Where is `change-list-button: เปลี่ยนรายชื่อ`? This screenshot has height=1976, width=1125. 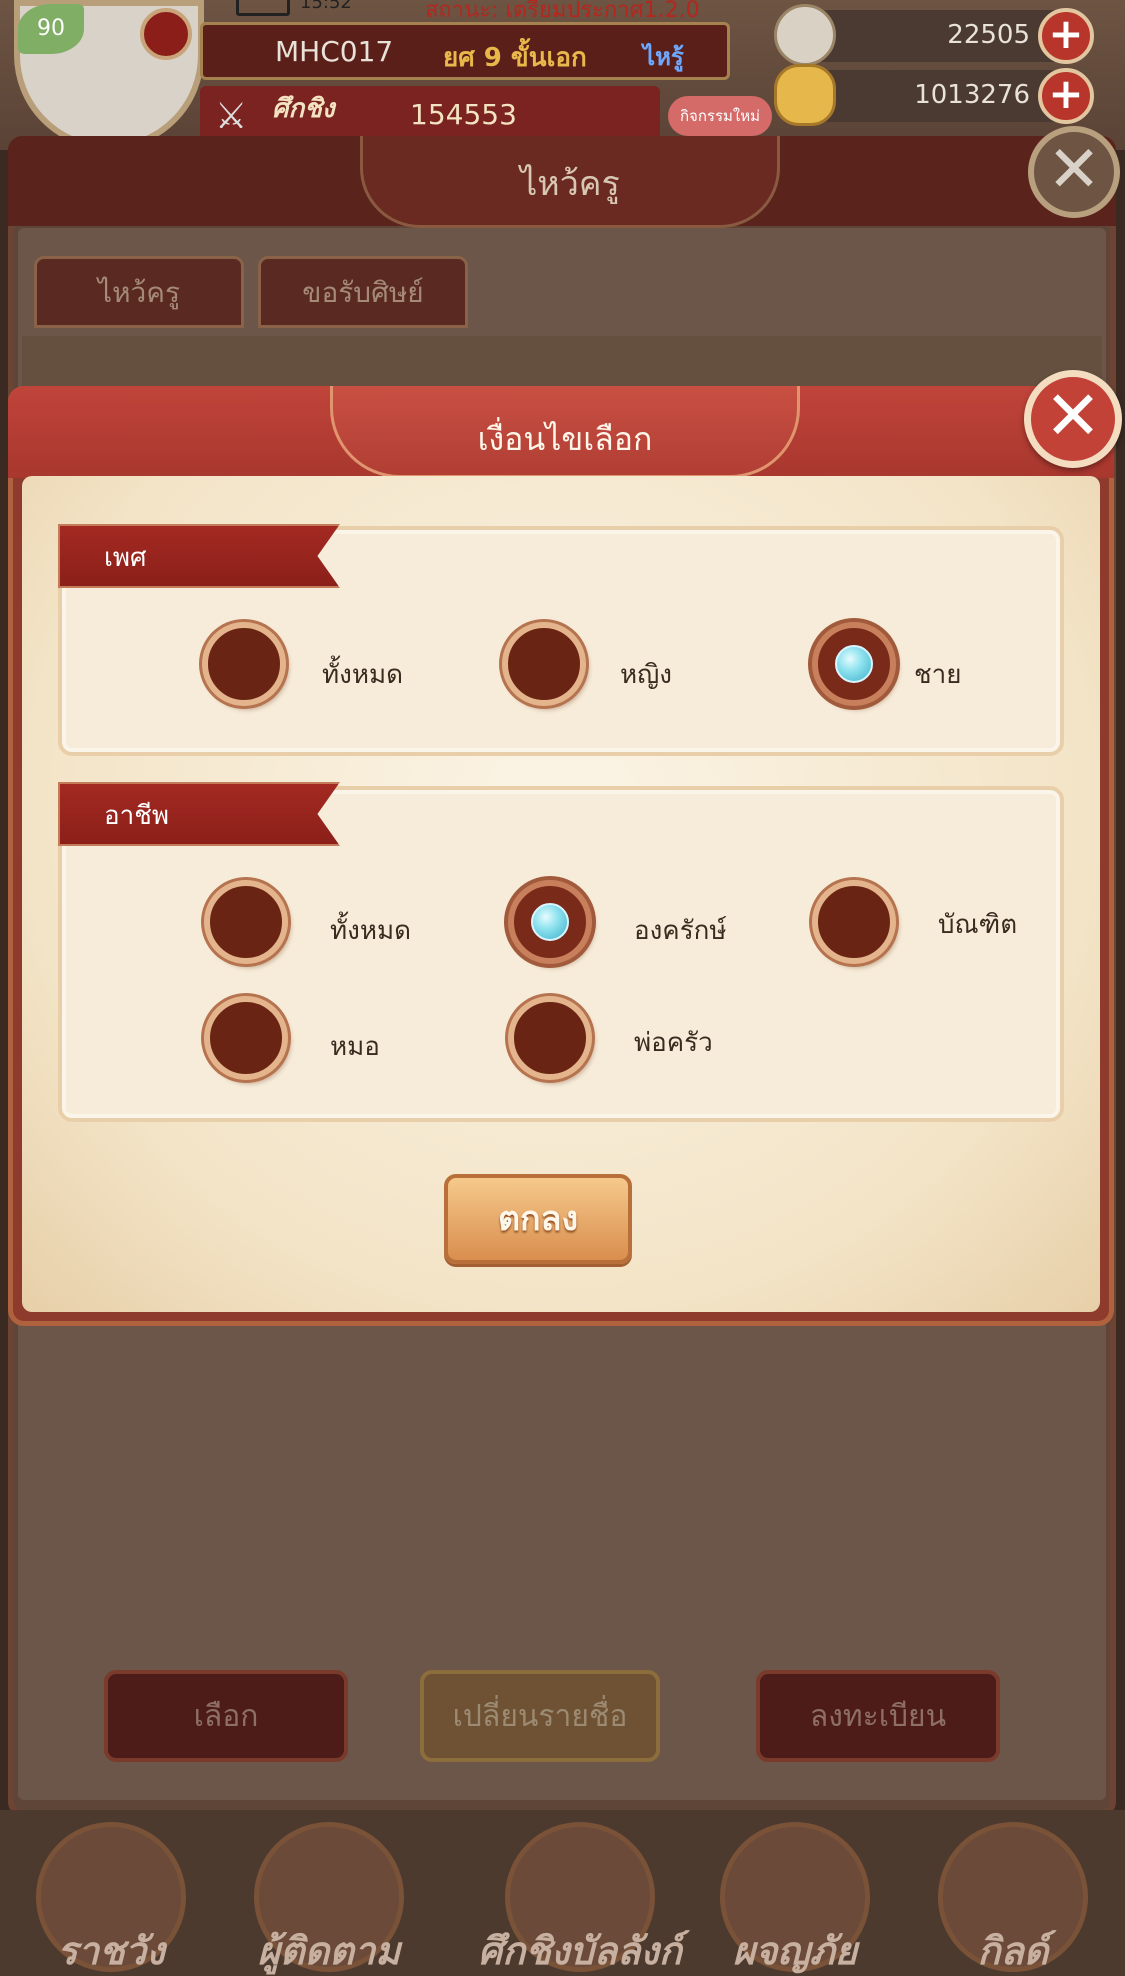 change-list-button: เปลี่ยนรายชื่อ is located at coordinates (540, 1716).